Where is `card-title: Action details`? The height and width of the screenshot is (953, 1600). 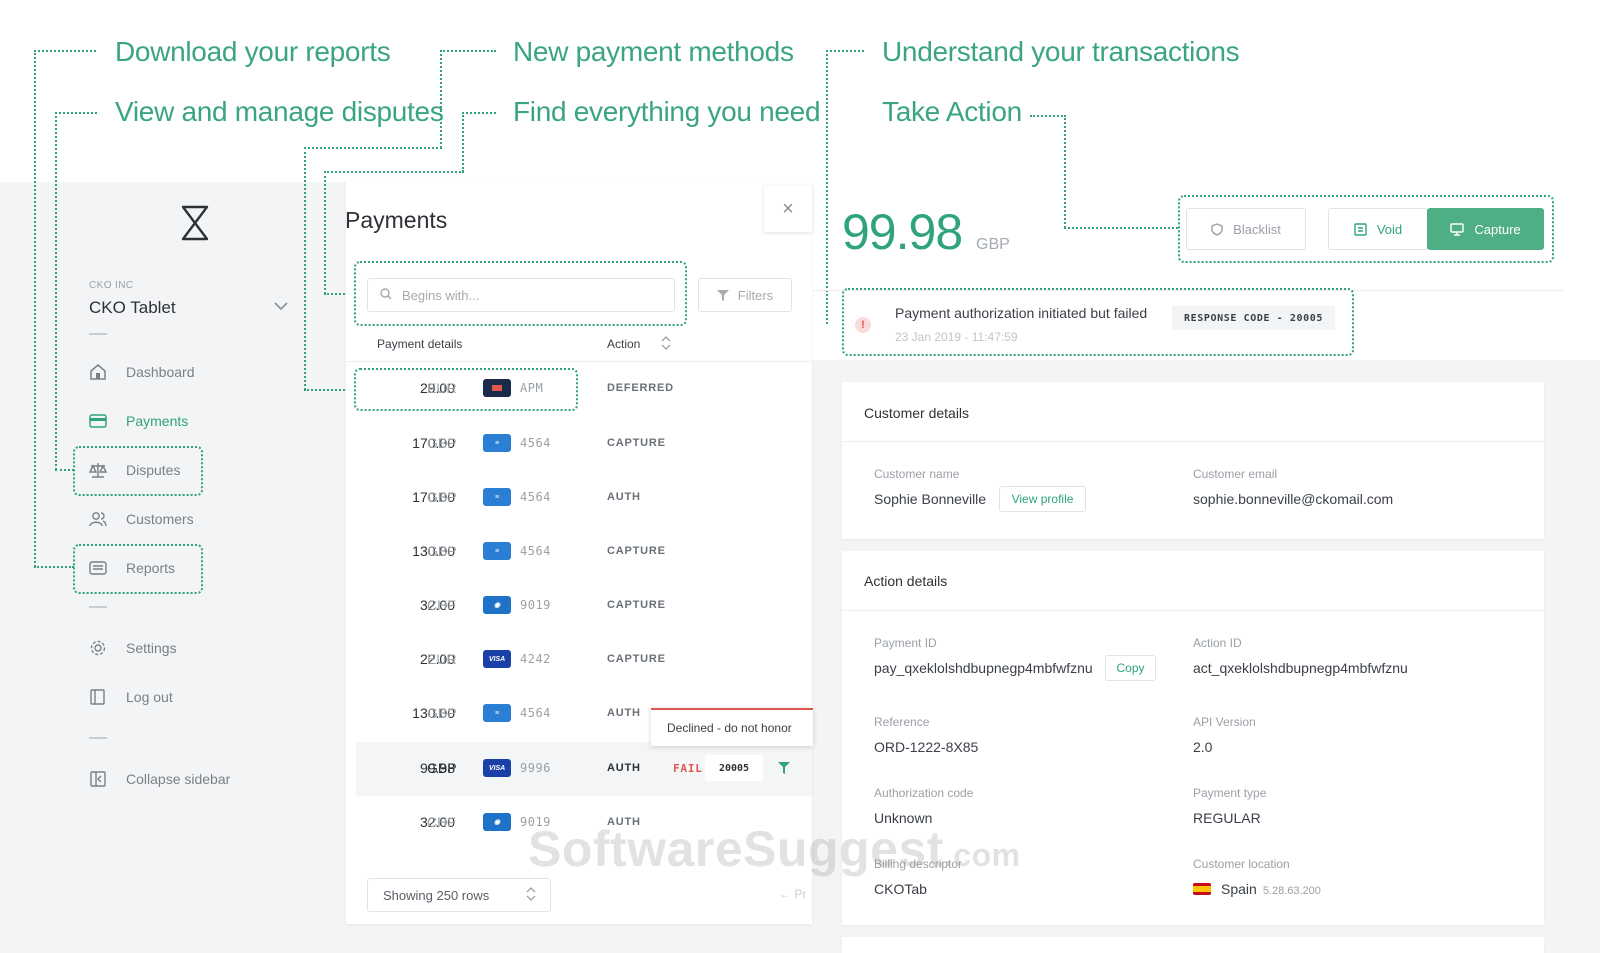 card-title: Action details is located at coordinates (906, 581).